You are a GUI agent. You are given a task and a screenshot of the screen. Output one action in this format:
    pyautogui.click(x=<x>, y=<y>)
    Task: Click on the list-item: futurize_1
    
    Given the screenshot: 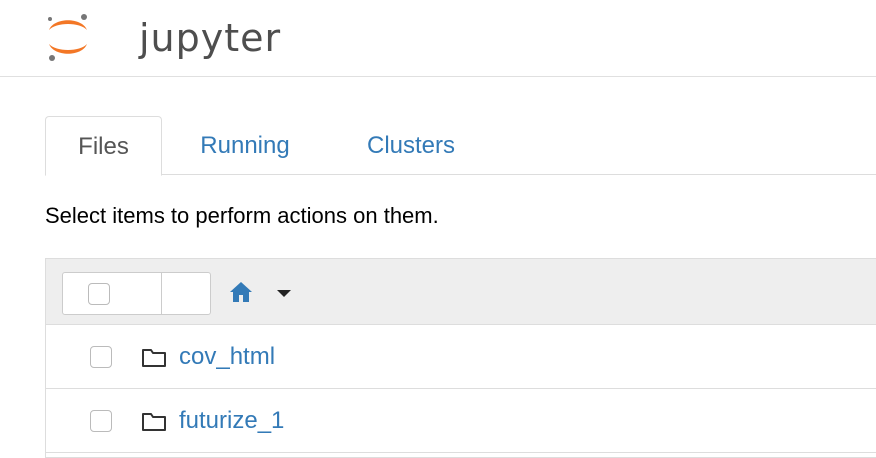 What is the action you would take?
    pyautogui.click(x=461, y=421)
    